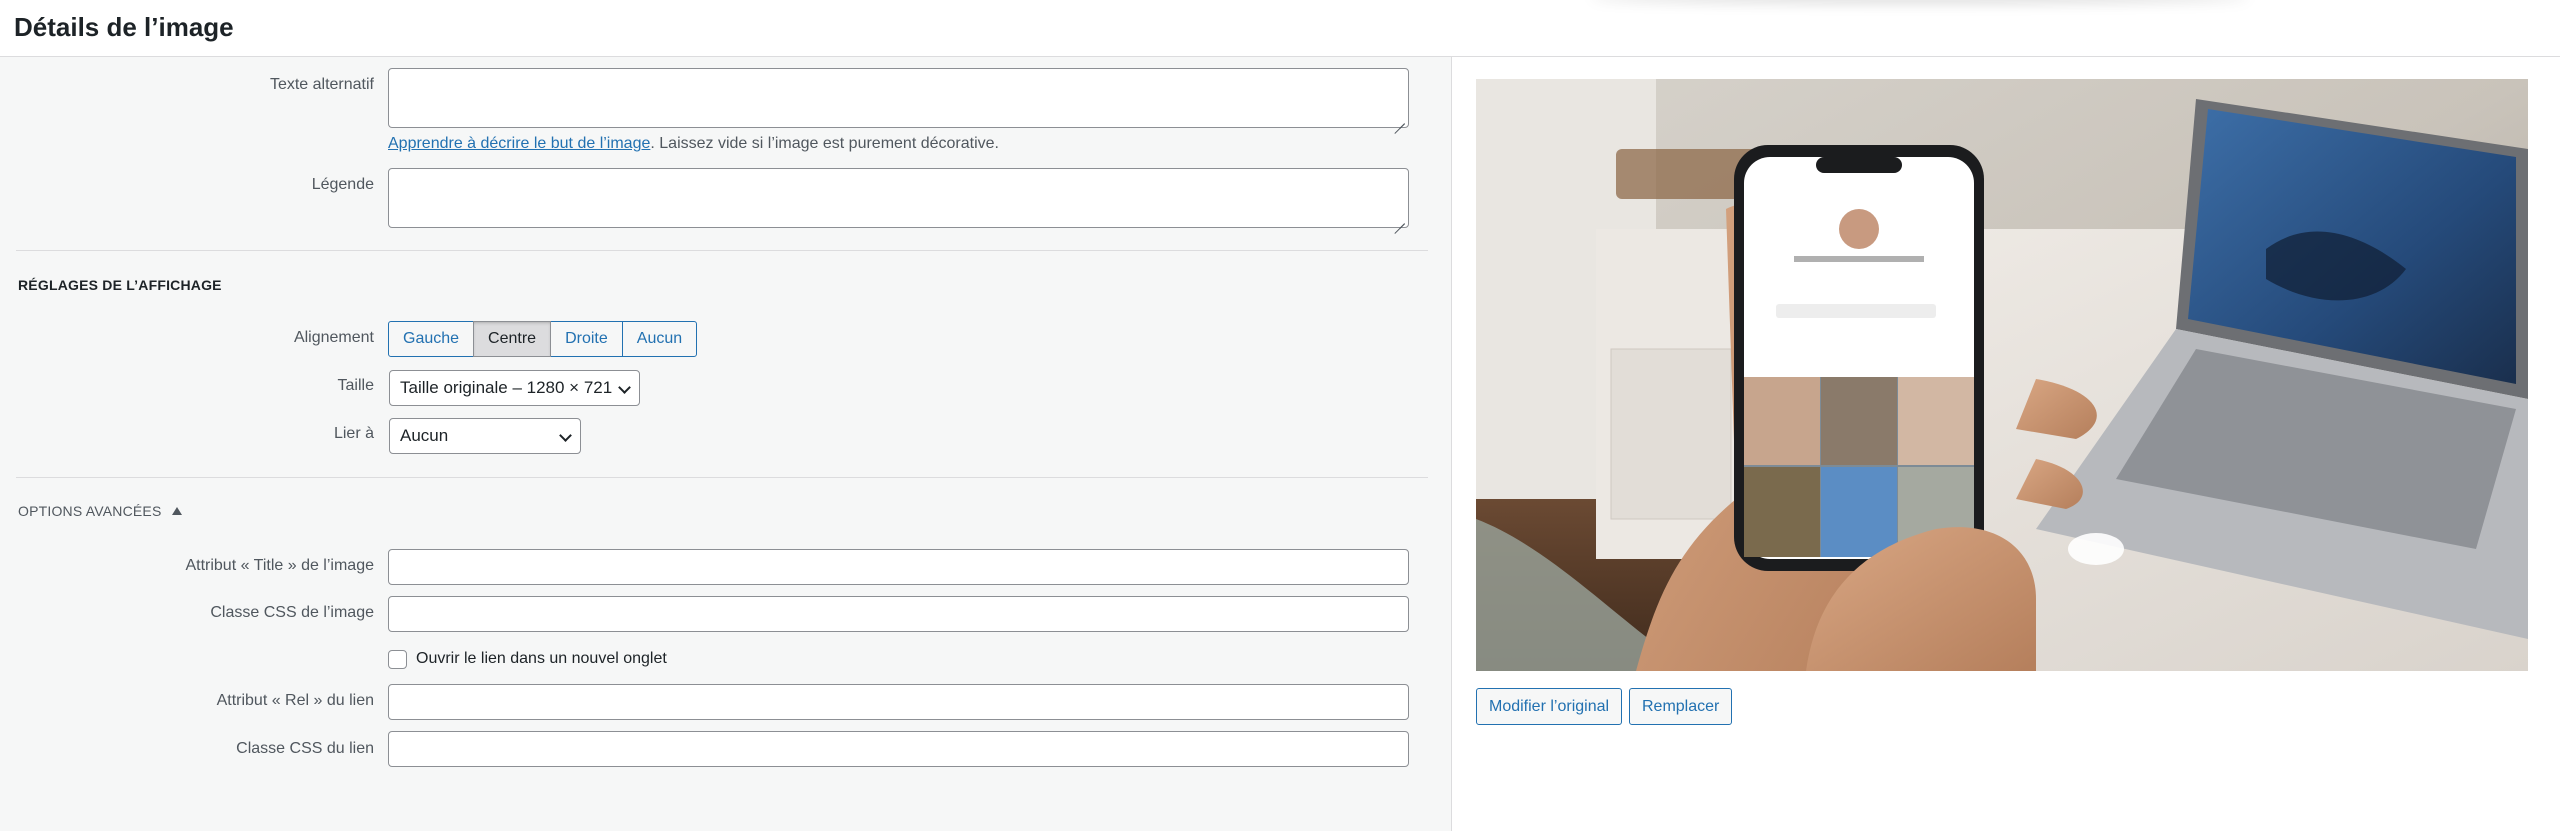 The height and width of the screenshot is (831, 2560). What do you see at coordinates (397, 659) in the screenshot?
I see `new-tab-checkbox` at bounding box center [397, 659].